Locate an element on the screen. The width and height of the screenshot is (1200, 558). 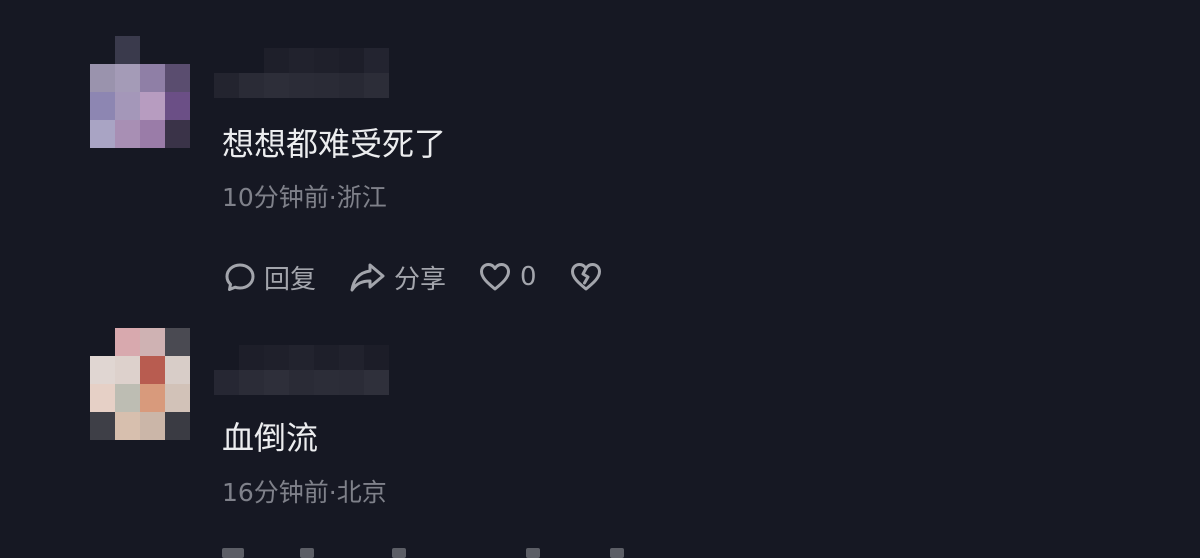
share-label: 分享 is located at coordinates (420, 279).